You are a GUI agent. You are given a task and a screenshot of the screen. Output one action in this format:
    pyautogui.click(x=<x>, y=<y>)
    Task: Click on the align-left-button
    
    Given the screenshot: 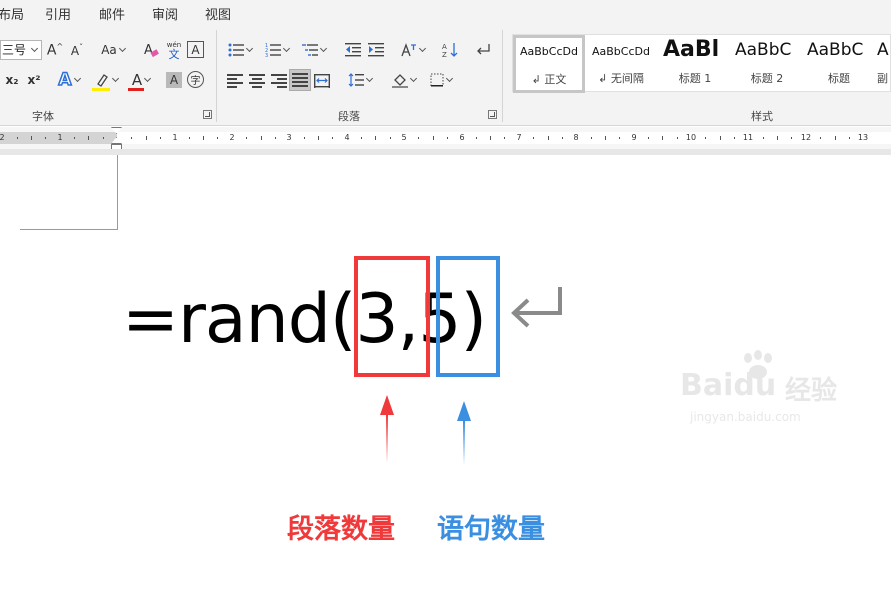 What is the action you would take?
    pyautogui.click(x=235, y=81)
    